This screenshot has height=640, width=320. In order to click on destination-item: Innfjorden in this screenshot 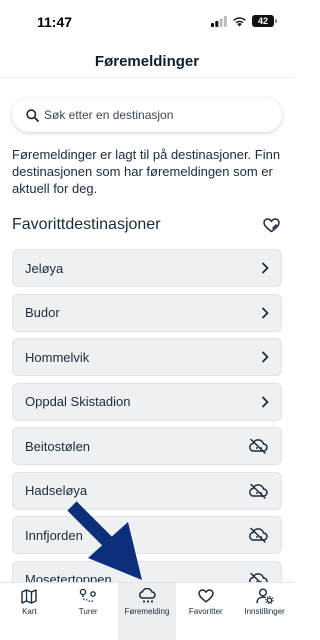, I will do `click(147, 535)`.